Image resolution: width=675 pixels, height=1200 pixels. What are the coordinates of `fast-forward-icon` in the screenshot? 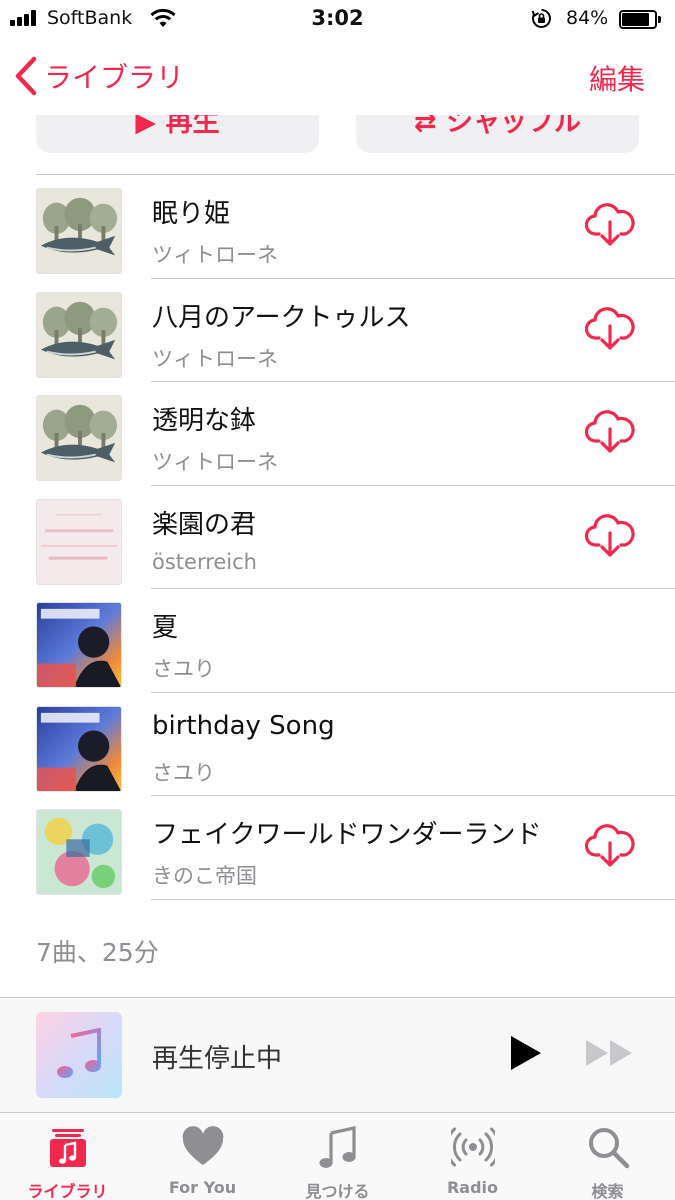 It's located at (610, 1053).